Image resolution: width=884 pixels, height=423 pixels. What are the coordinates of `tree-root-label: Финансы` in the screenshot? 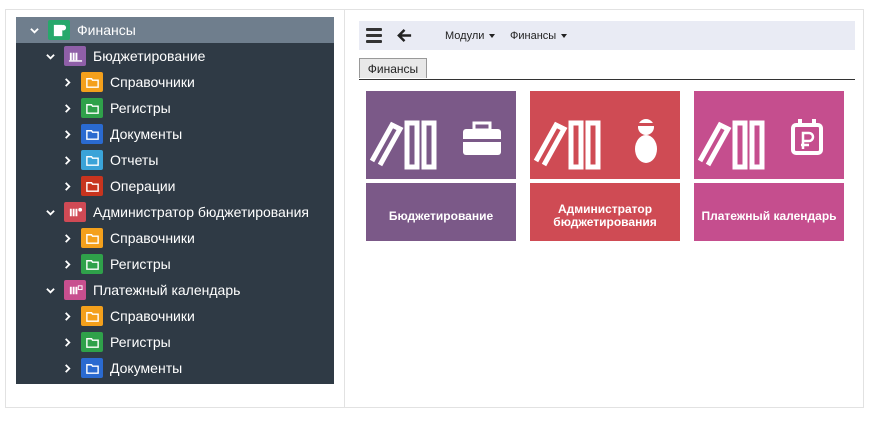 It's located at (106, 30).